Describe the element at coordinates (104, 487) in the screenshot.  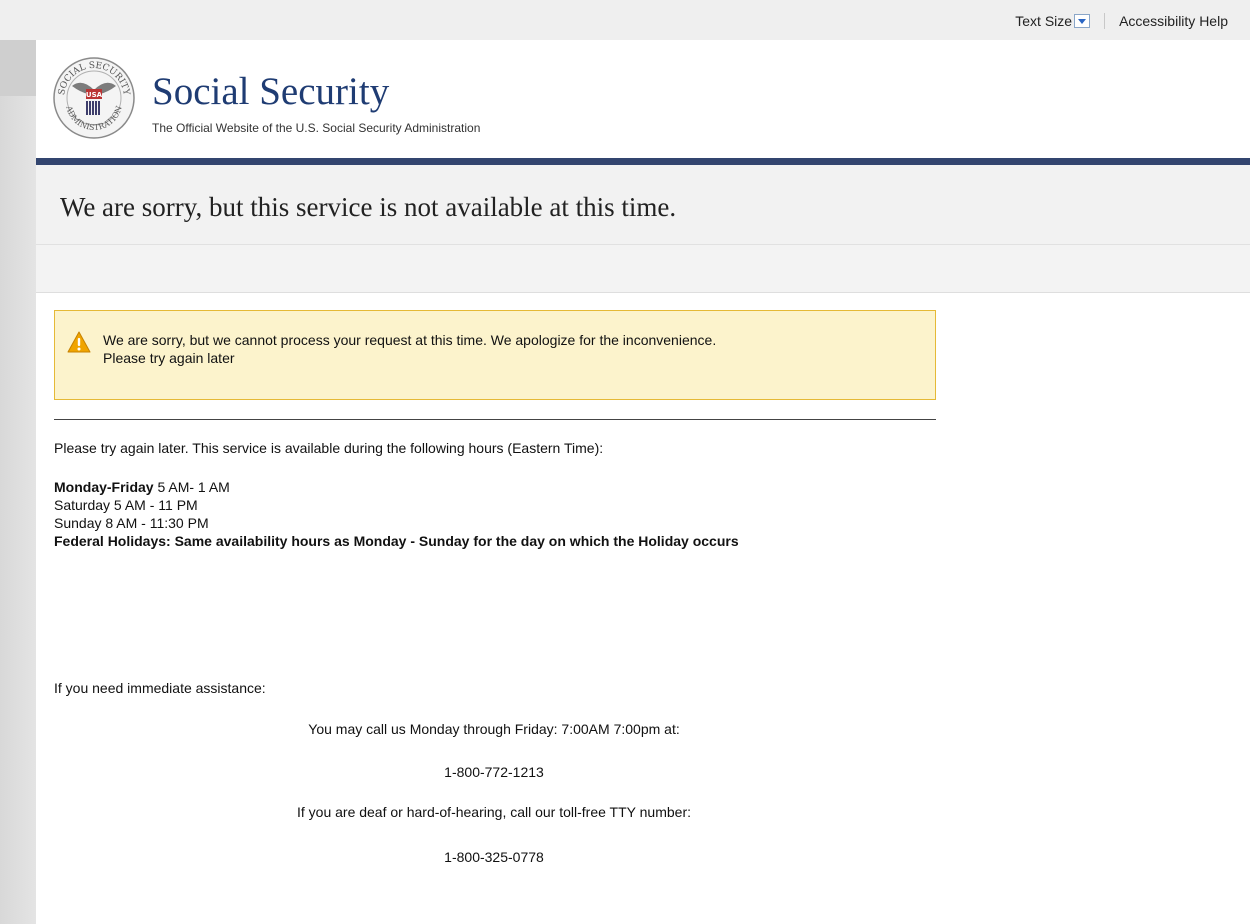
I see `hours-day: Monday-Friday` at that location.